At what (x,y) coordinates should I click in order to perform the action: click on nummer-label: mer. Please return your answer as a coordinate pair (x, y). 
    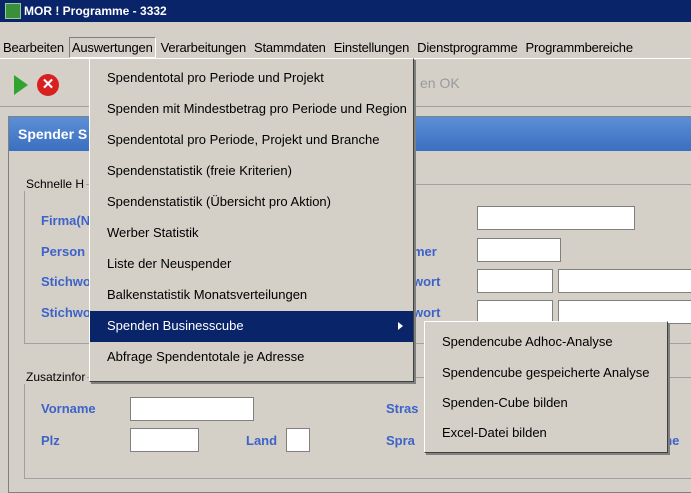
    Looking at the image, I should click on (425, 251).